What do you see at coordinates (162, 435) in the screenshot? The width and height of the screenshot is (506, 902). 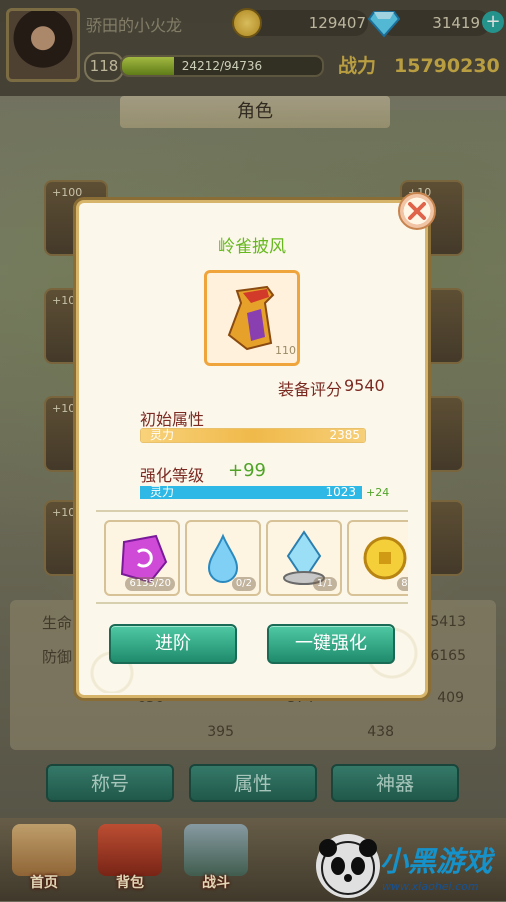 I see `base-attribute-name: 灵力` at bounding box center [162, 435].